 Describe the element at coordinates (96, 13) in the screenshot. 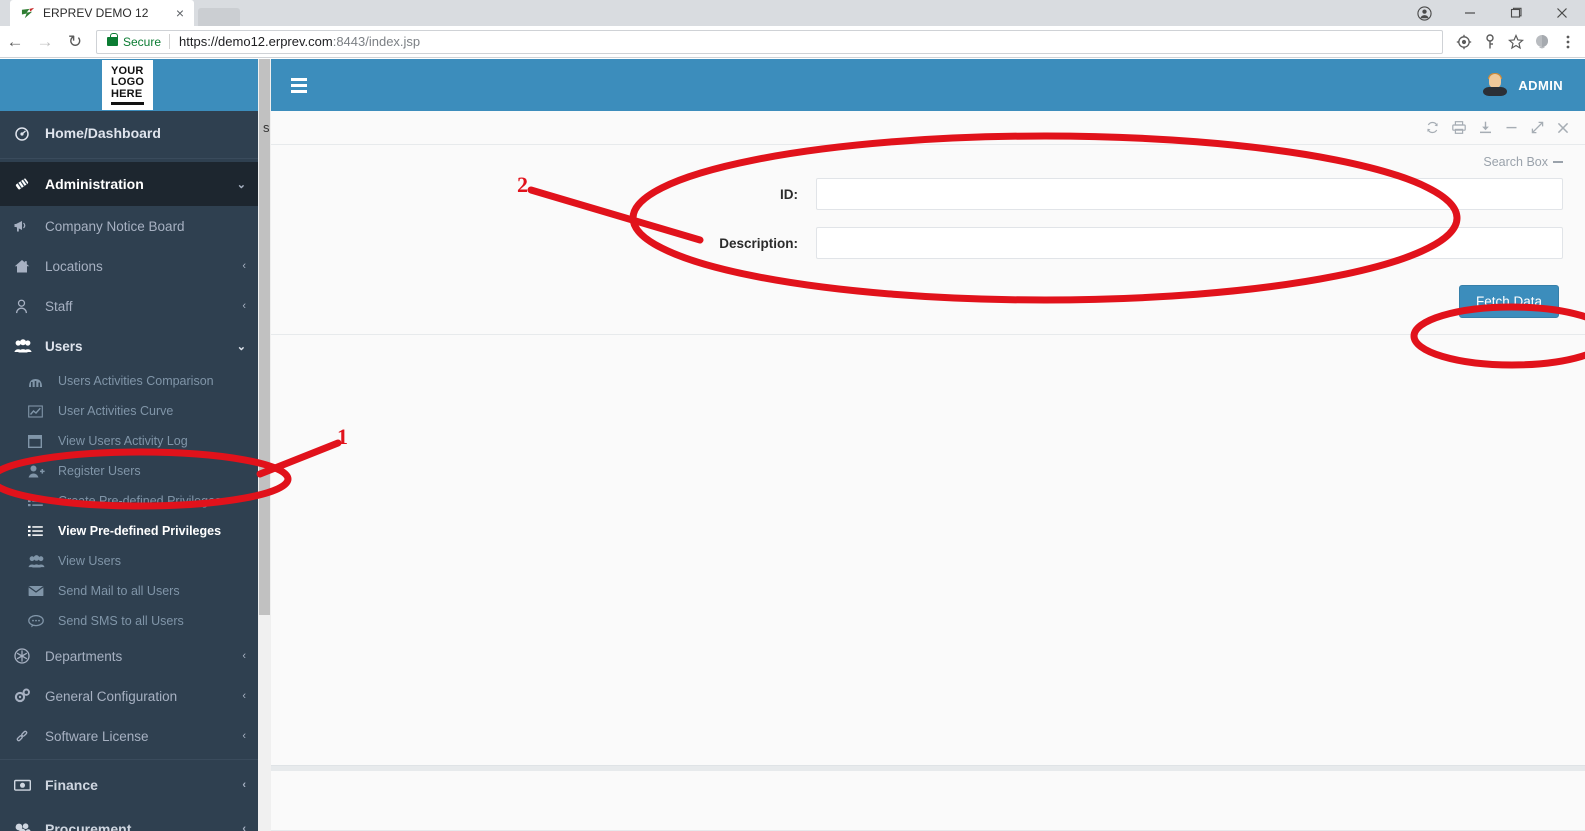

I see `browser-tab-title: ERPREV DEMO 12` at that location.